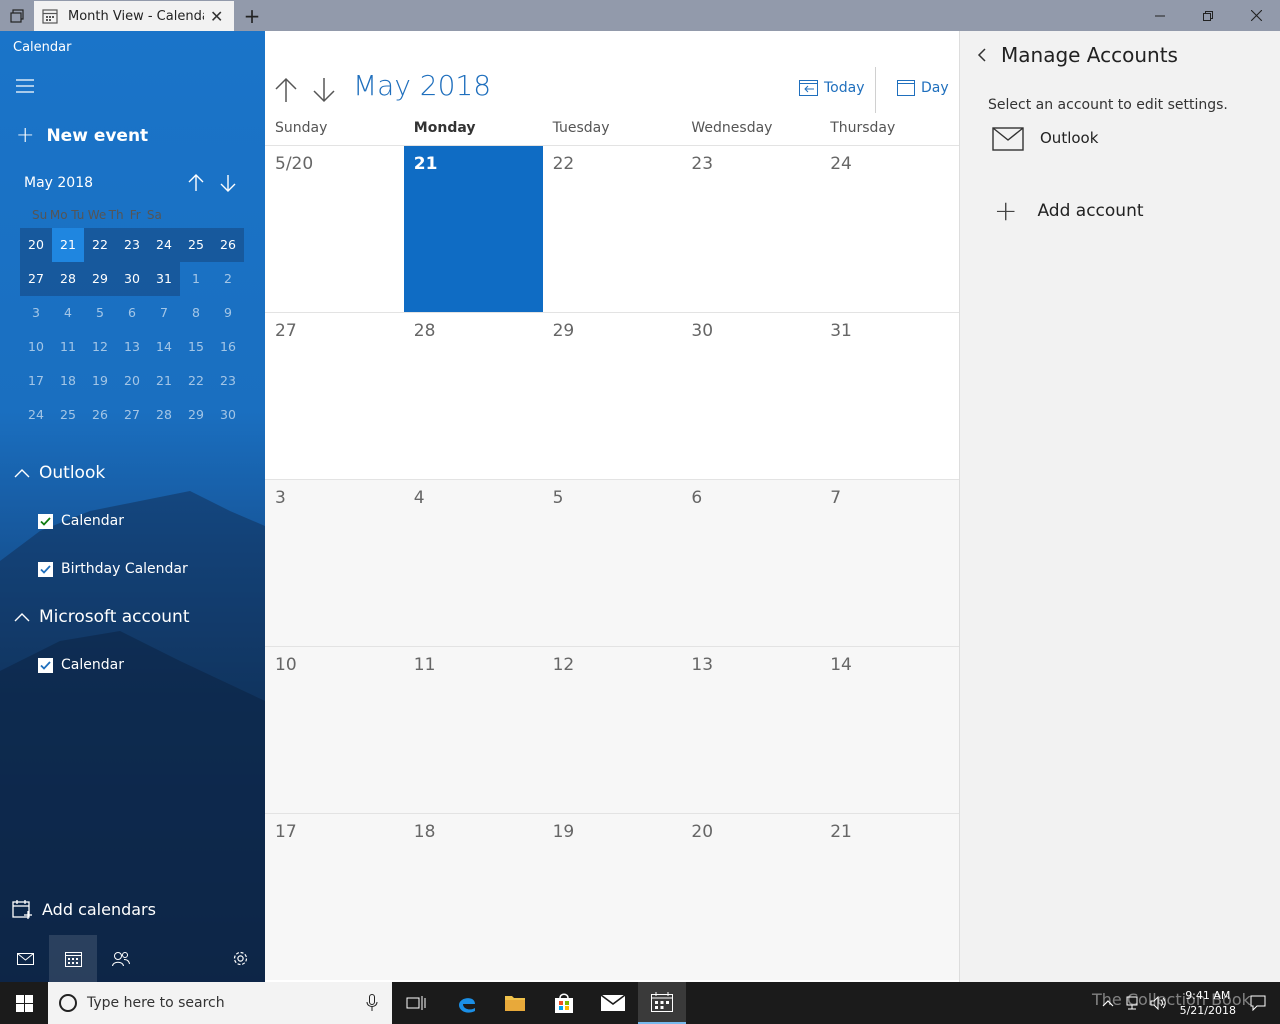 The image size is (1280, 1024). What do you see at coordinates (228, 347) in the screenshot?
I see `mini-day: 16` at bounding box center [228, 347].